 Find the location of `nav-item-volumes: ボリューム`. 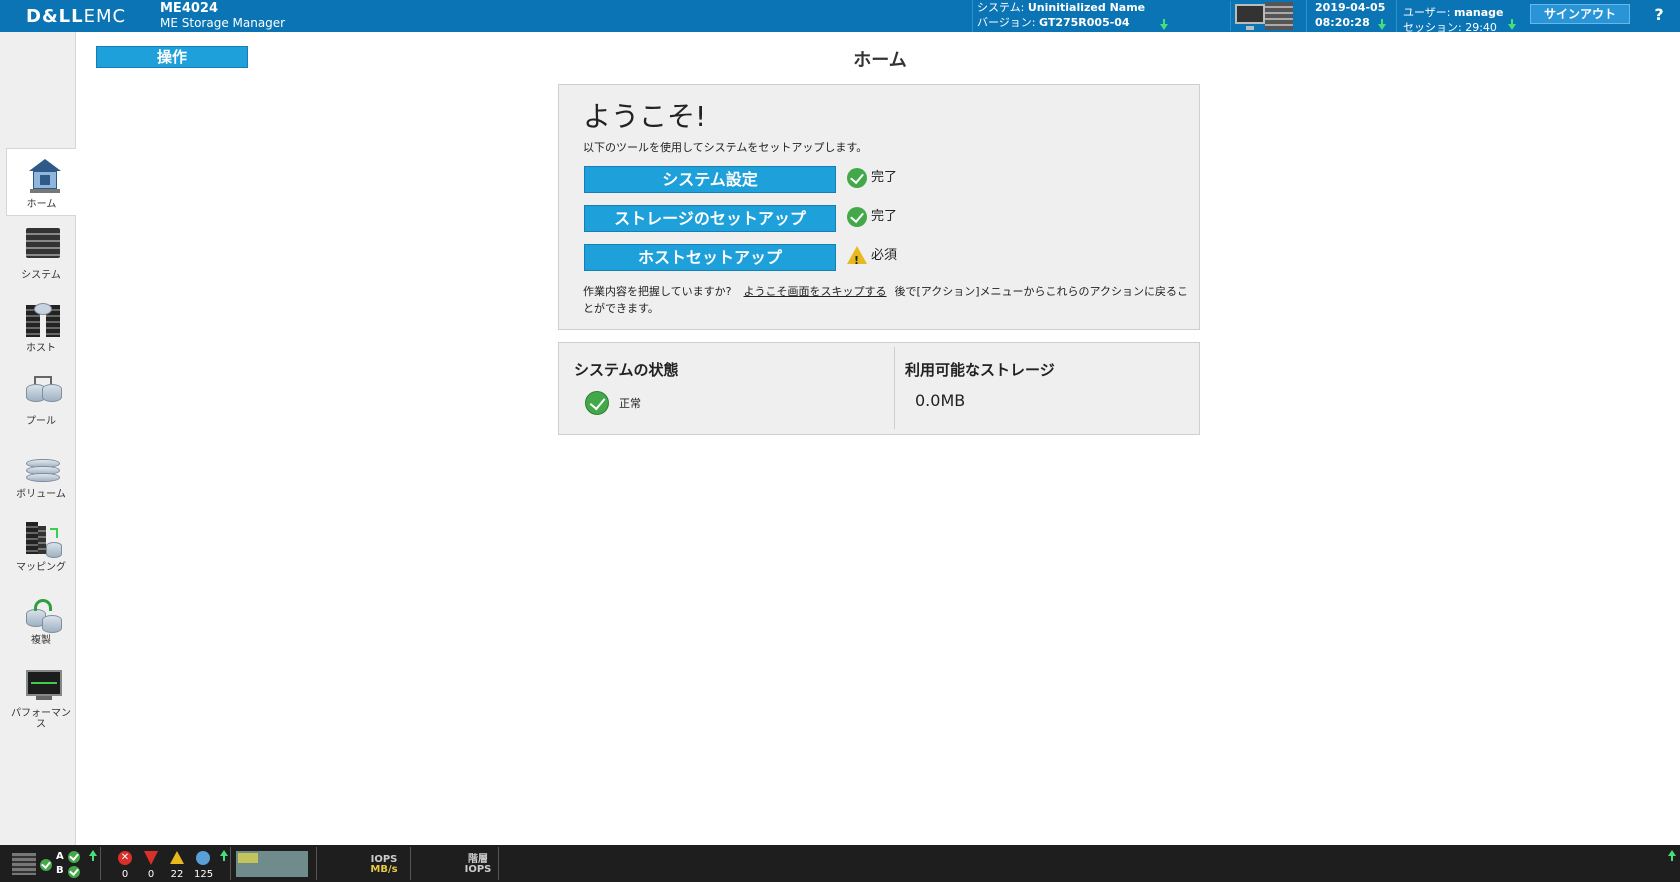

nav-item-volumes: ボリューム is located at coordinates (41, 473).